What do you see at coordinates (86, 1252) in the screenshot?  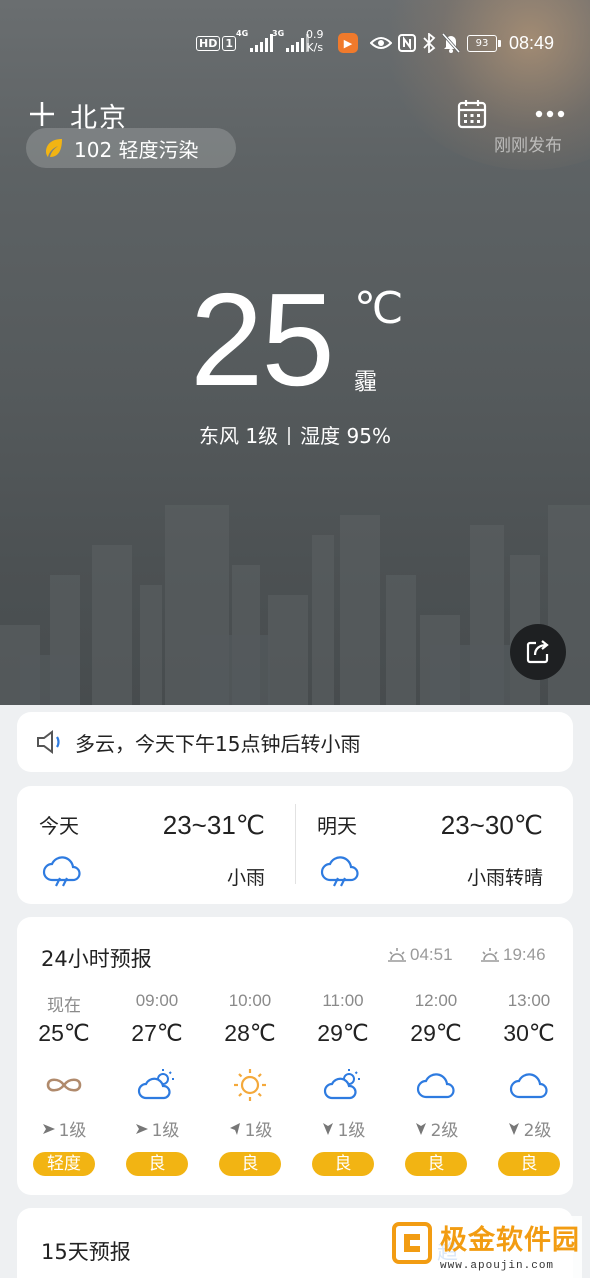 I see `fifteen-day-title: 15天预报` at bounding box center [86, 1252].